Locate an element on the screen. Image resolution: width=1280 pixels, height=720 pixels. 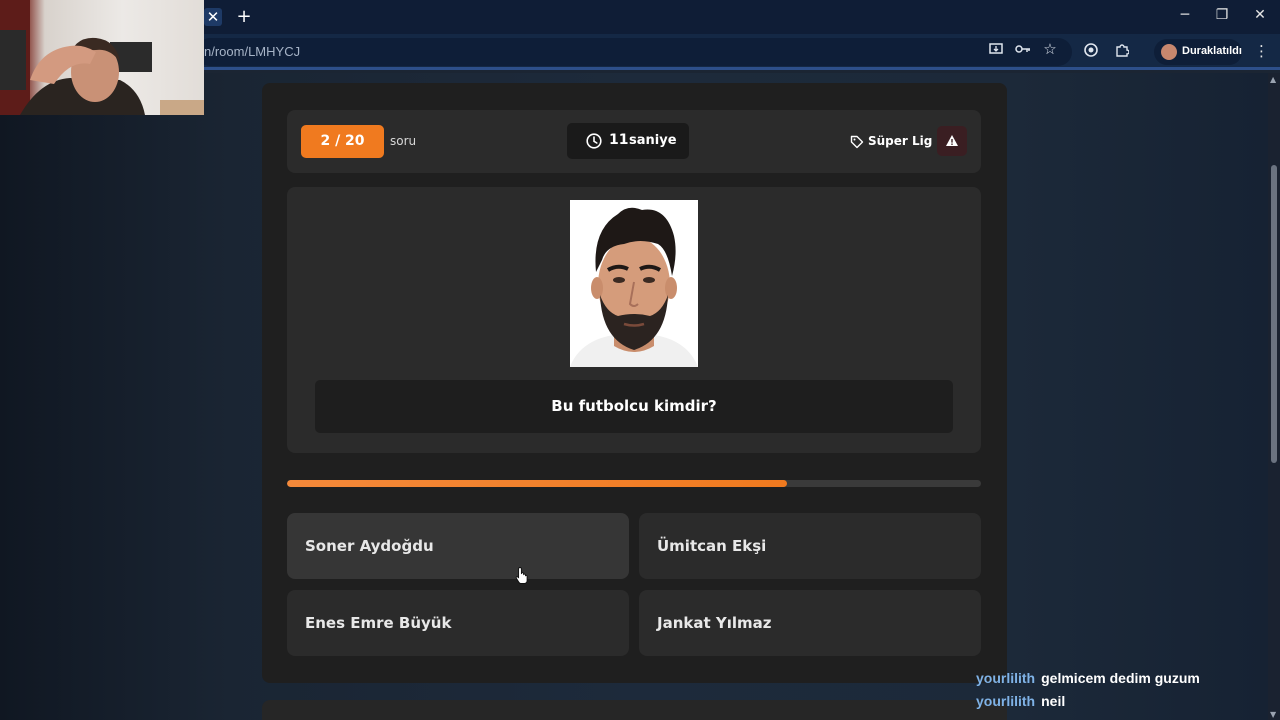
install-icon is located at coordinates (996, 51).